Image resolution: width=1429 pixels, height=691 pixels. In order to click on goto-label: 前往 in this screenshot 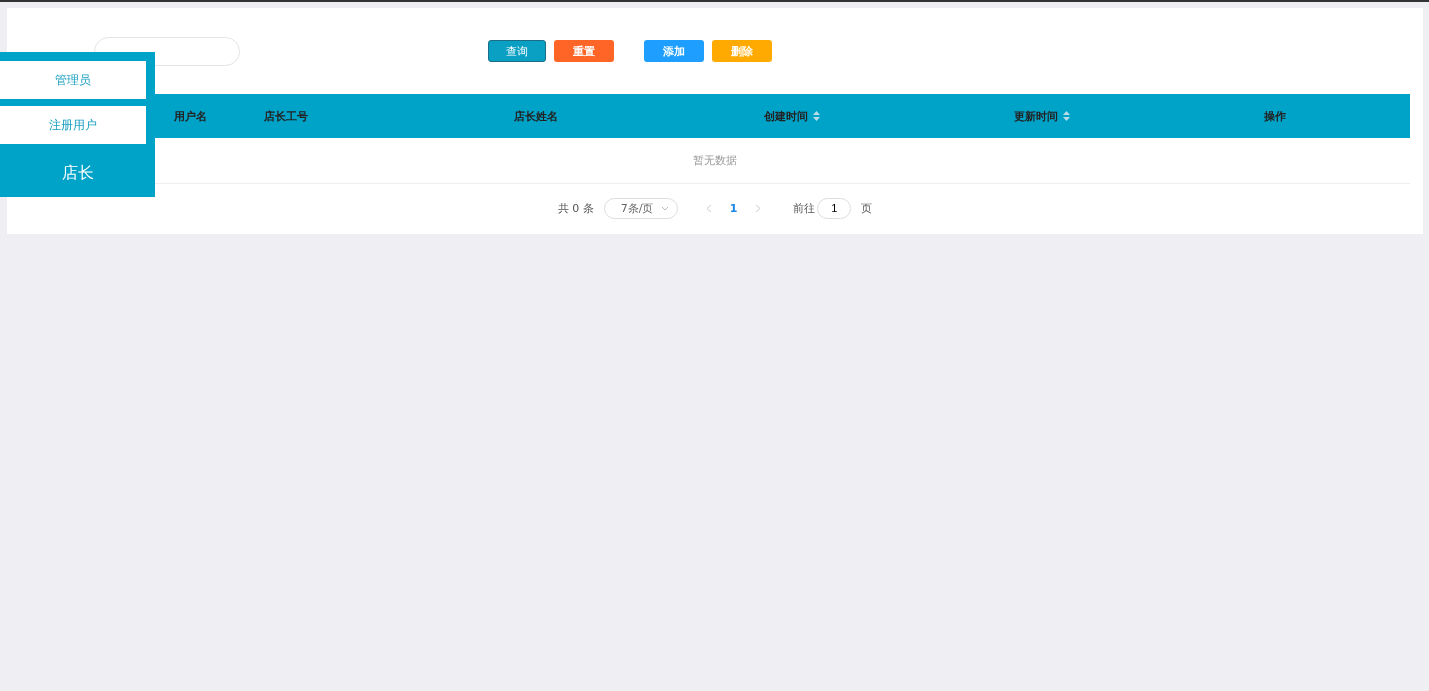, I will do `click(804, 208)`.